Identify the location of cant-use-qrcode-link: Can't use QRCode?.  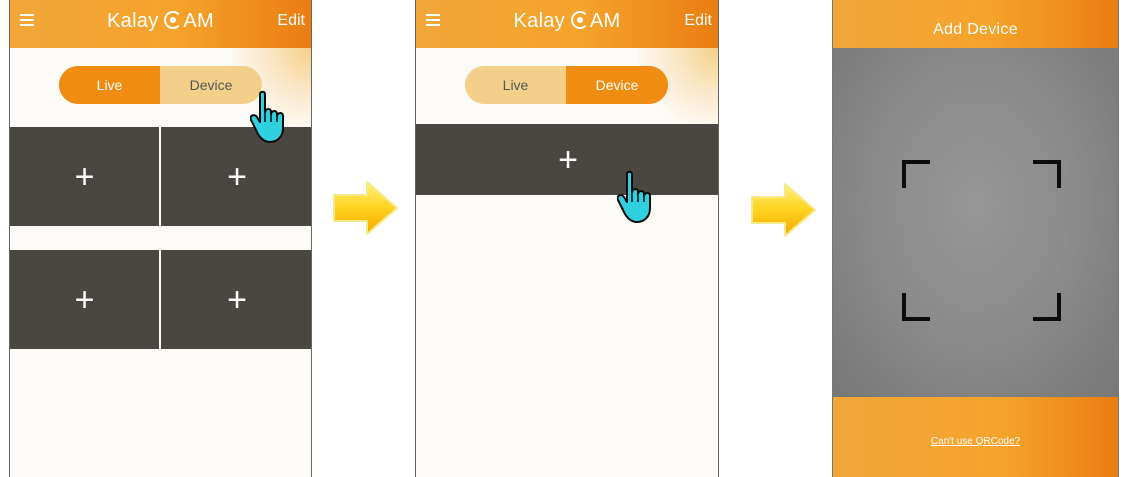
(975, 441).